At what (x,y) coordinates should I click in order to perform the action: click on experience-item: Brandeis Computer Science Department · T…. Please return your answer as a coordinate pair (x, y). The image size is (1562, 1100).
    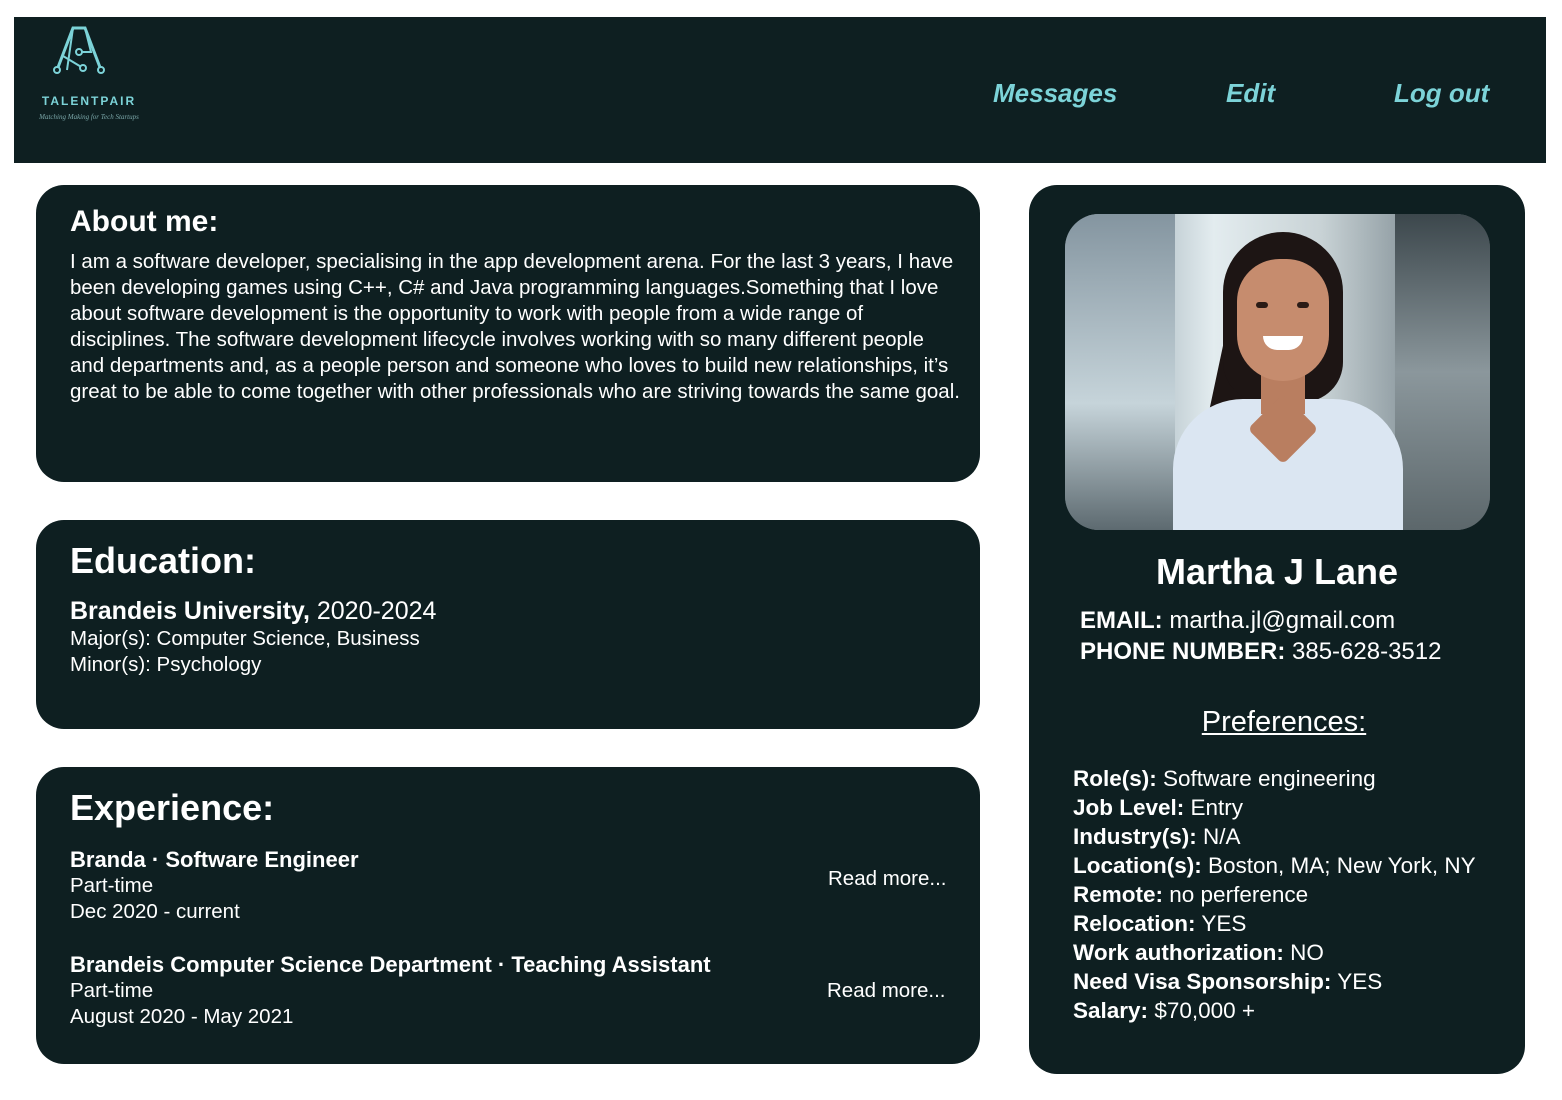
    Looking at the image, I should click on (390, 991).